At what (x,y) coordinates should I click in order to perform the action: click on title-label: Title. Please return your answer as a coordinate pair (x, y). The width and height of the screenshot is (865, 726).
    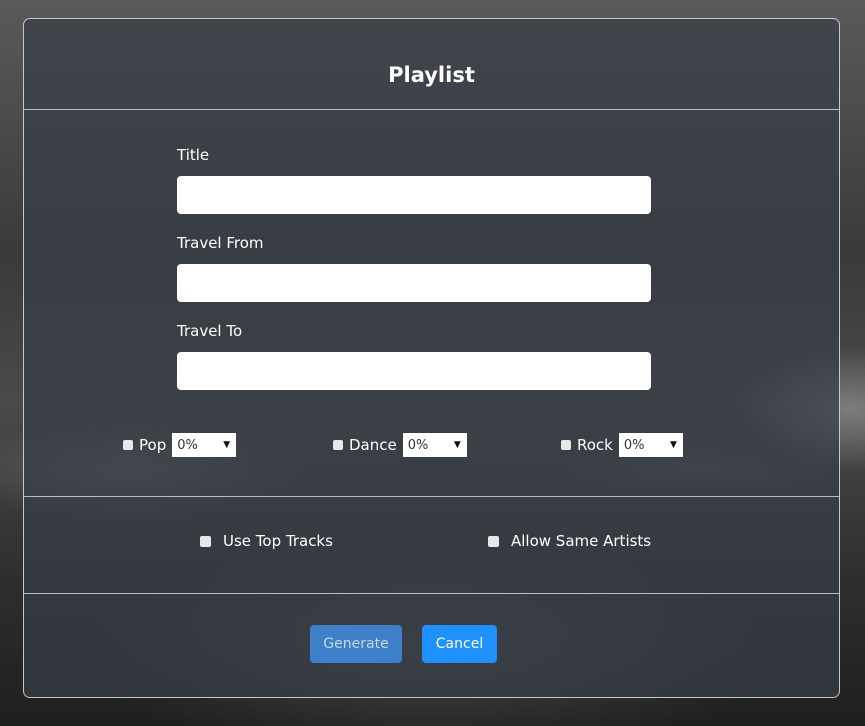
    Looking at the image, I should click on (193, 155).